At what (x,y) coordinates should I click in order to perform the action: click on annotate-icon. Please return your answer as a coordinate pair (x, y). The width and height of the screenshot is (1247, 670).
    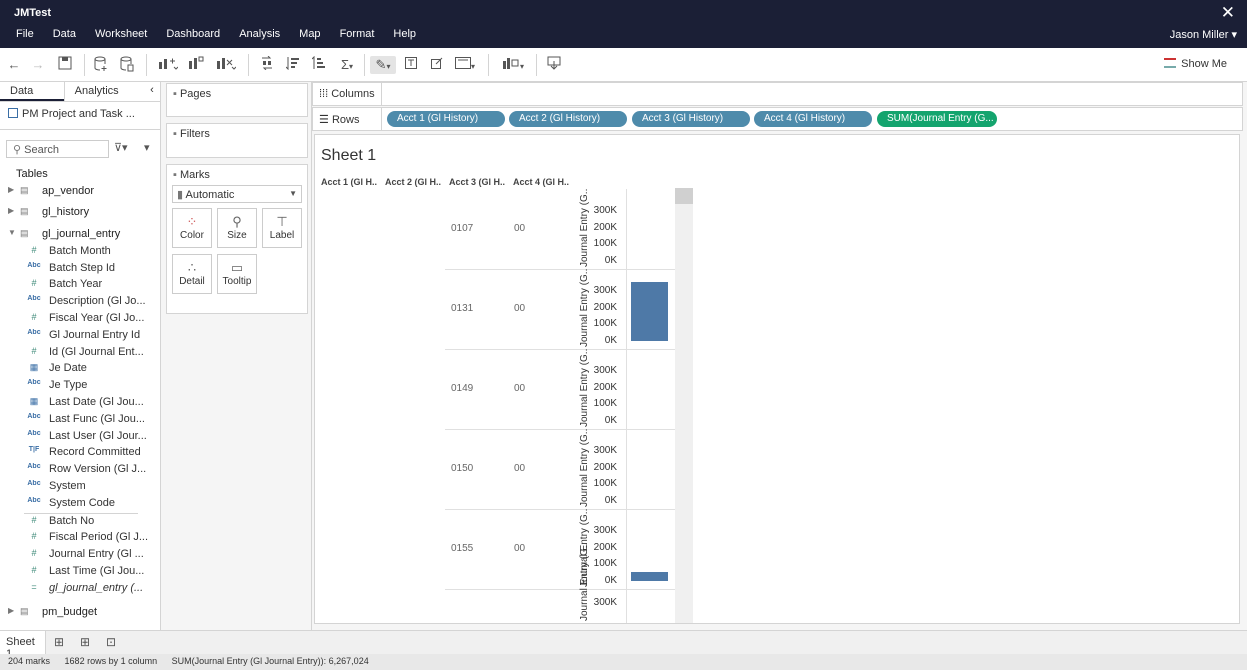
    Looking at the image, I should click on (437, 65).